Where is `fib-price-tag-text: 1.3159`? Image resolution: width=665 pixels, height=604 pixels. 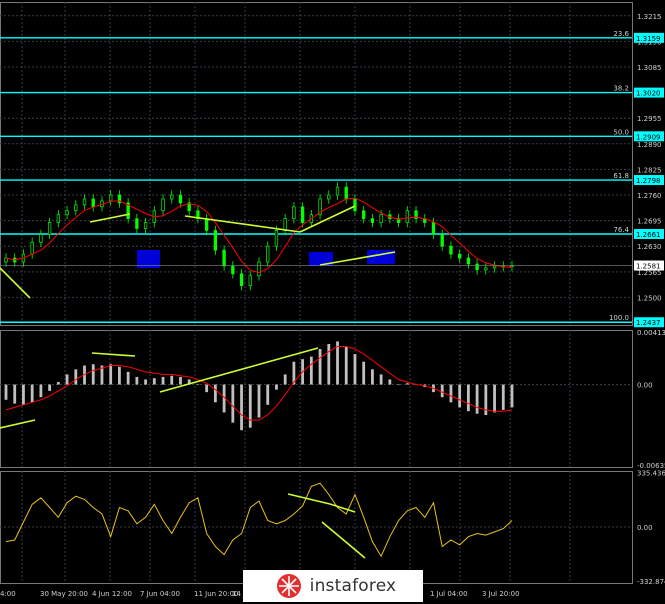 fib-price-tag-text: 1.3159 is located at coordinates (648, 39).